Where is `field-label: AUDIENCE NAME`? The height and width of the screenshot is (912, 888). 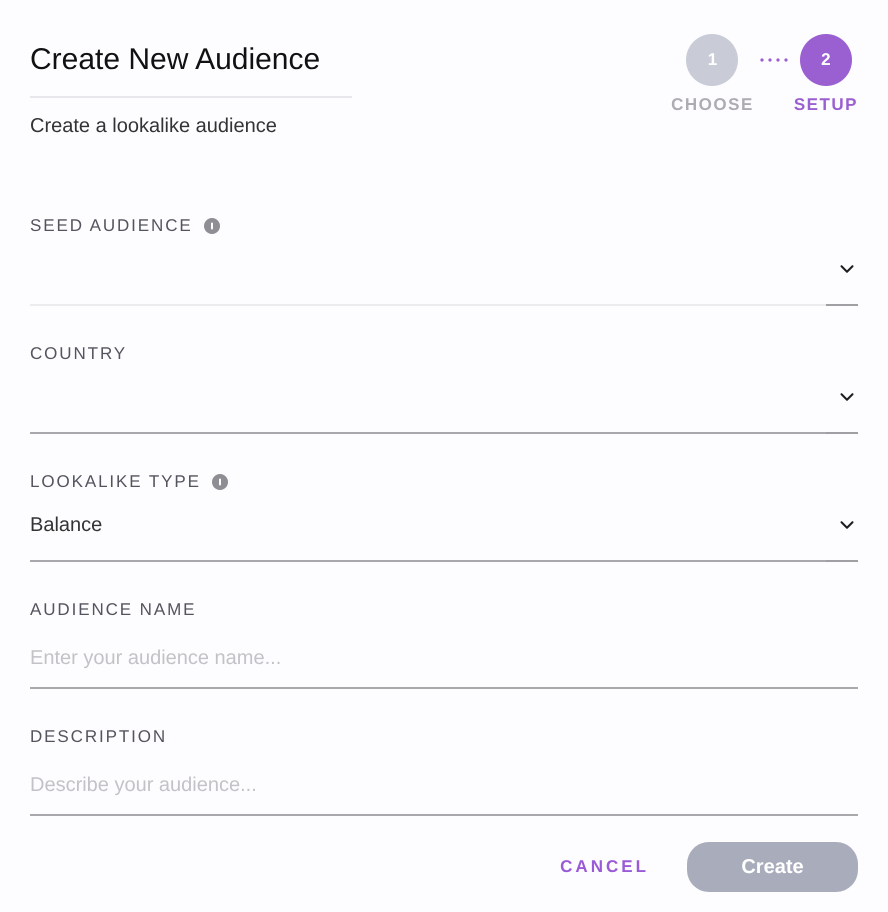
field-label: AUDIENCE NAME is located at coordinates (113, 610).